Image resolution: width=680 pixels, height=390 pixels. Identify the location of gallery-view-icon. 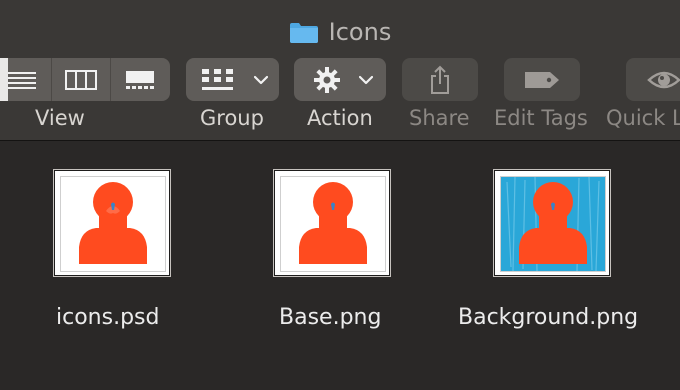
(140, 79).